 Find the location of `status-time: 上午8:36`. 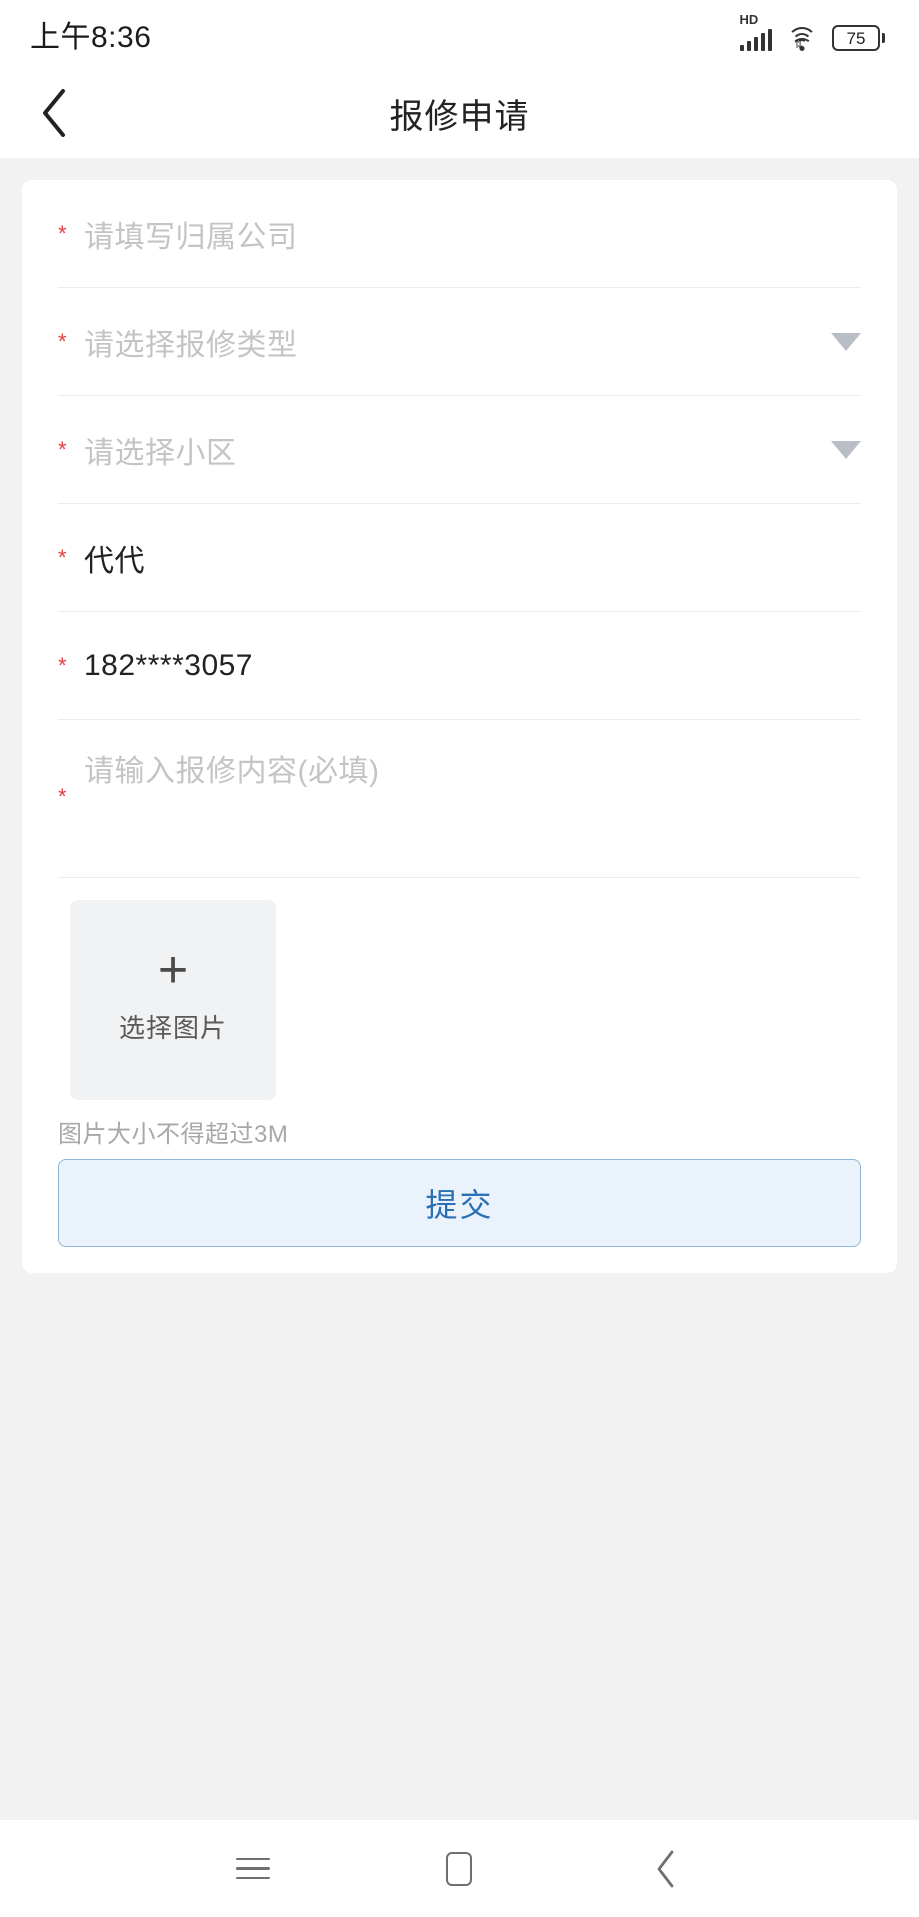

status-time: 上午8:36 is located at coordinates (91, 37).